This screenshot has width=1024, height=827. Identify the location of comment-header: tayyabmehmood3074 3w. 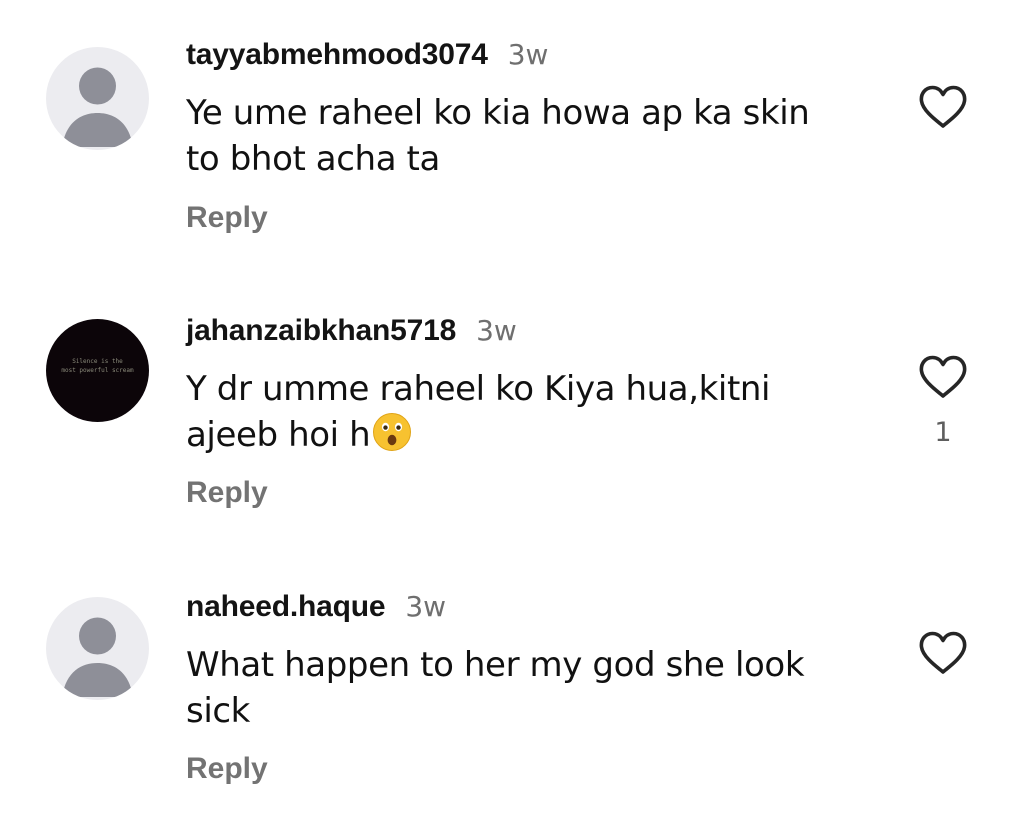
(367, 58).